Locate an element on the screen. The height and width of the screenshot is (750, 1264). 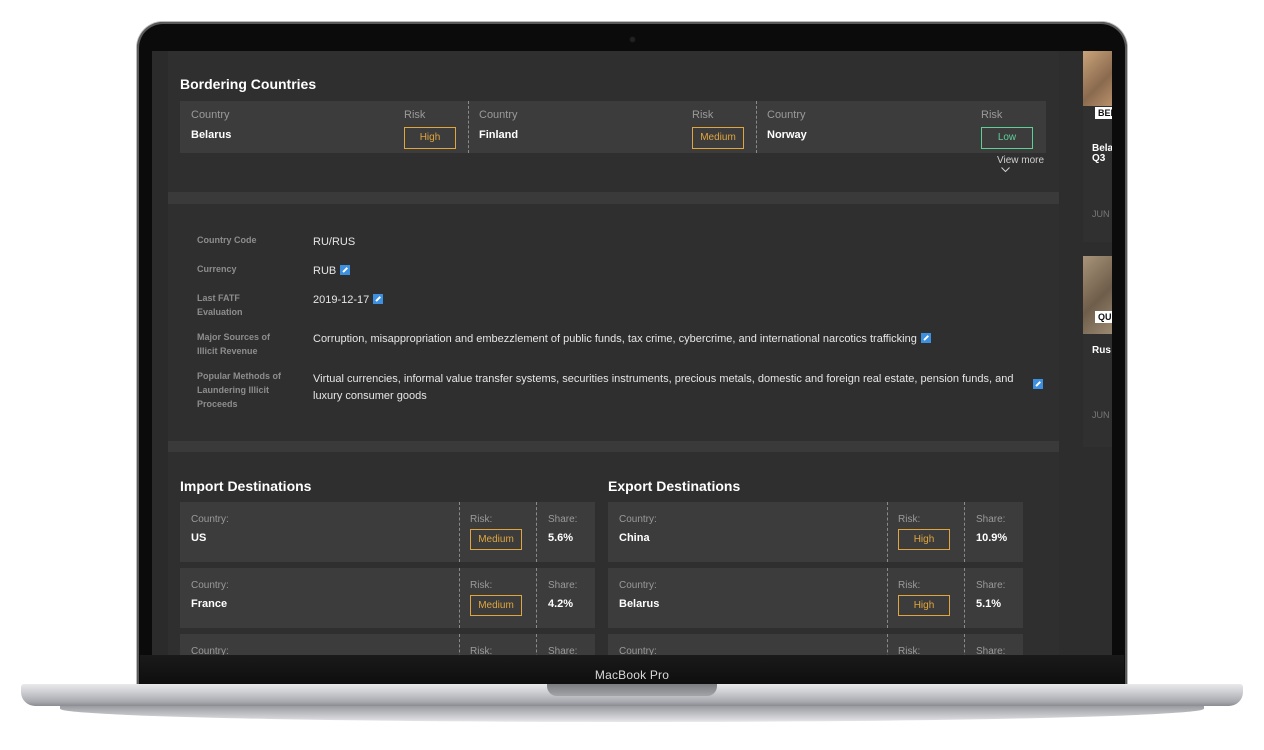
country-name: China is located at coordinates (634, 538).